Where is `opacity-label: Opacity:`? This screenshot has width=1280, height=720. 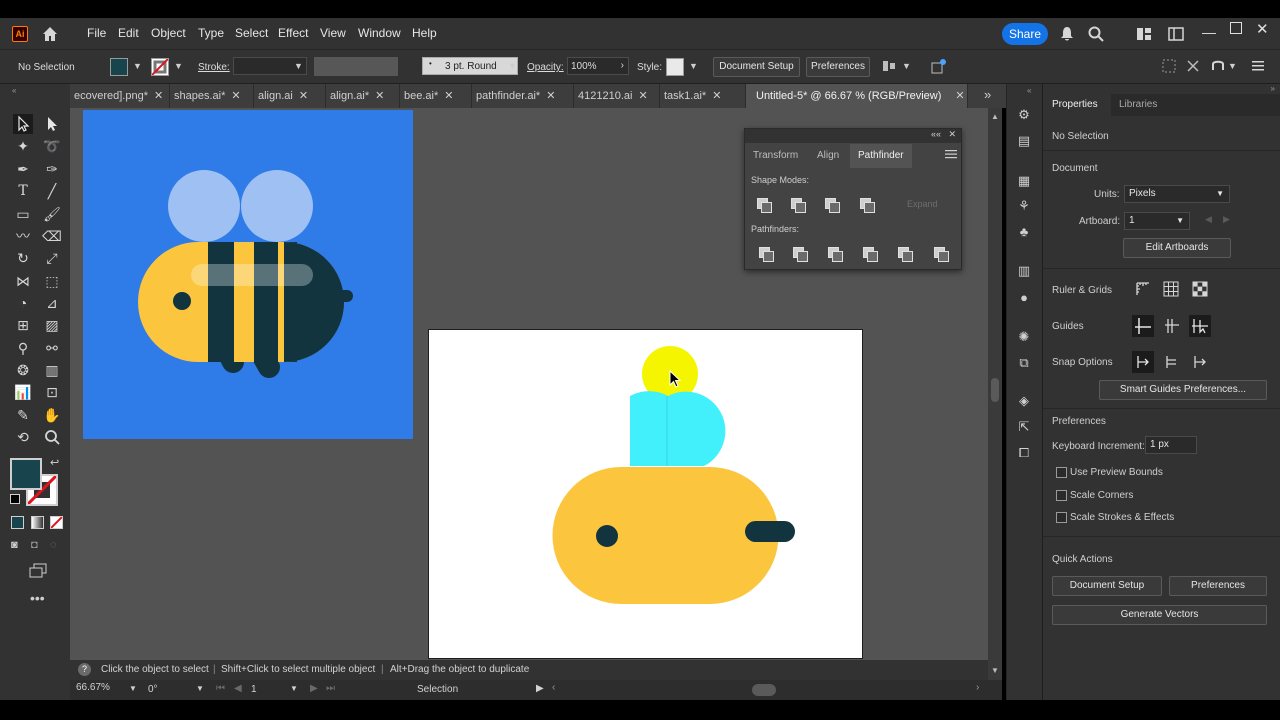
opacity-label: Opacity: is located at coordinates (545, 67).